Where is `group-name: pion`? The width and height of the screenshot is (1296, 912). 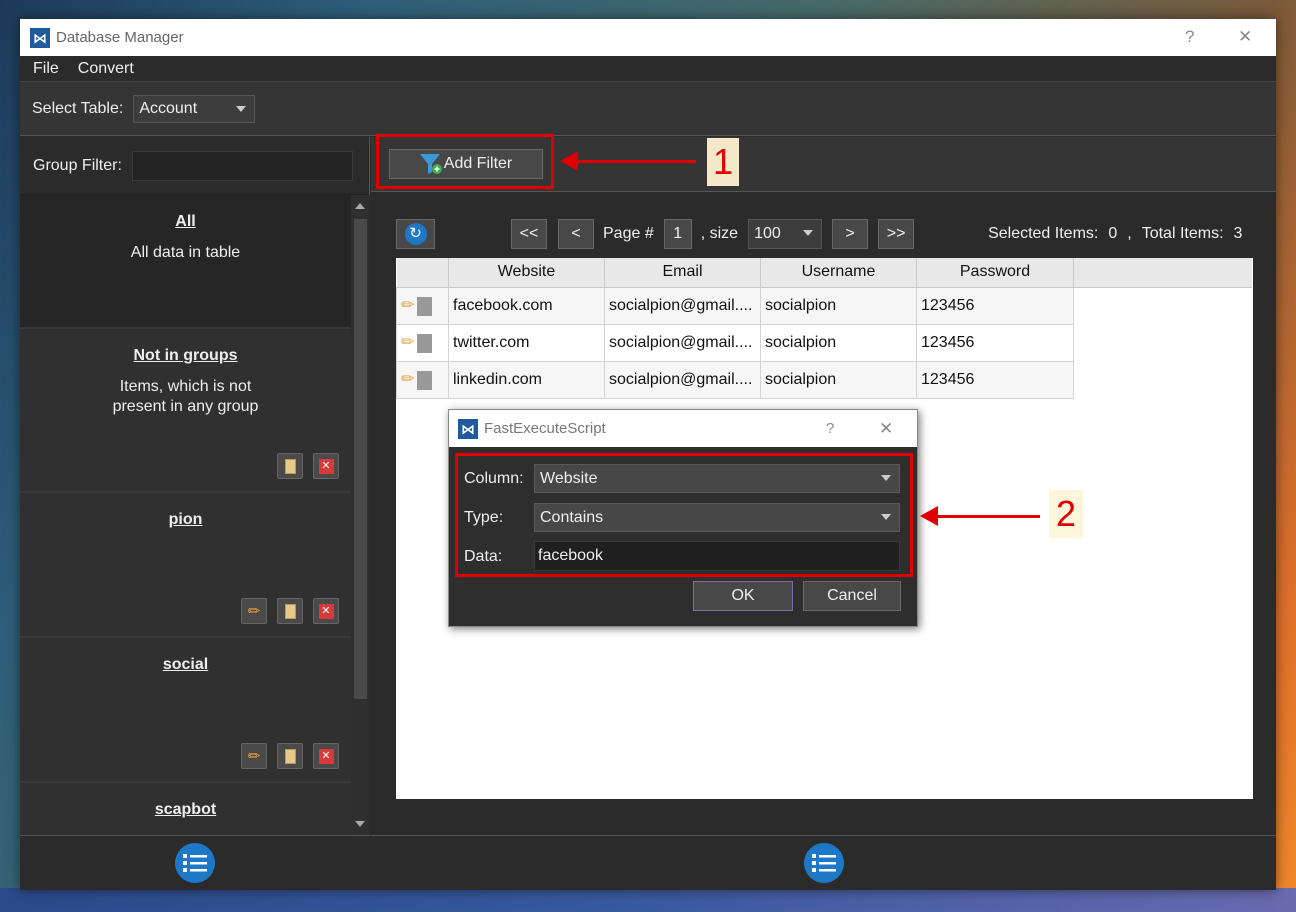 group-name: pion is located at coordinates (185, 511).